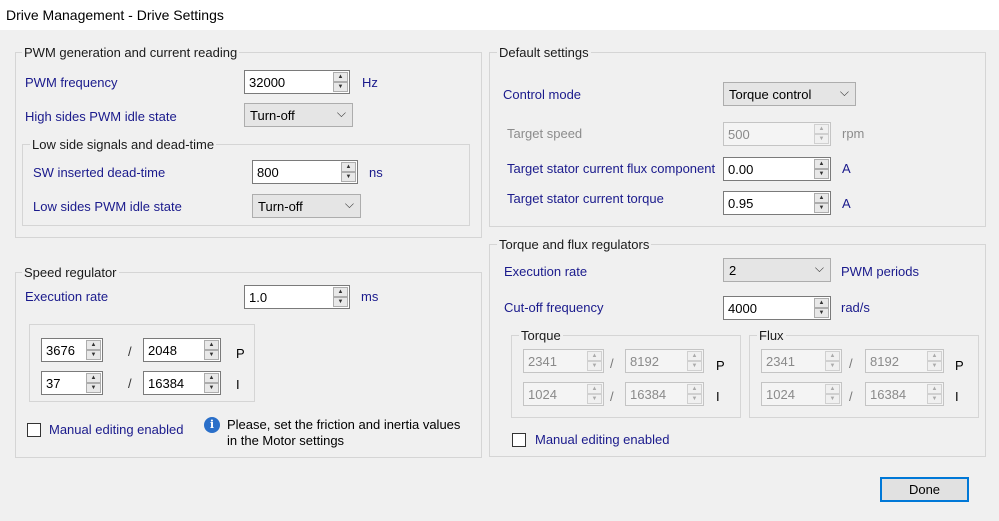 This screenshot has height=521, width=999. Describe the element at coordinates (370, 296) in the screenshot. I see `speed-exec-unit: ms` at that location.